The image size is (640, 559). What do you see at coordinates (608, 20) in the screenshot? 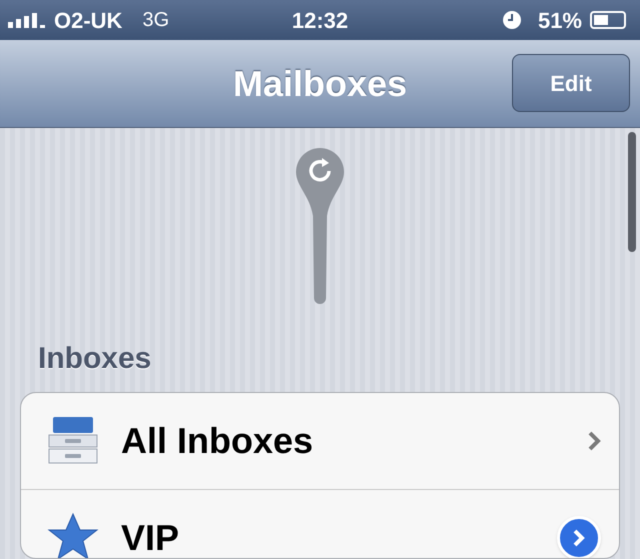
I see `battery-icon` at bounding box center [608, 20].